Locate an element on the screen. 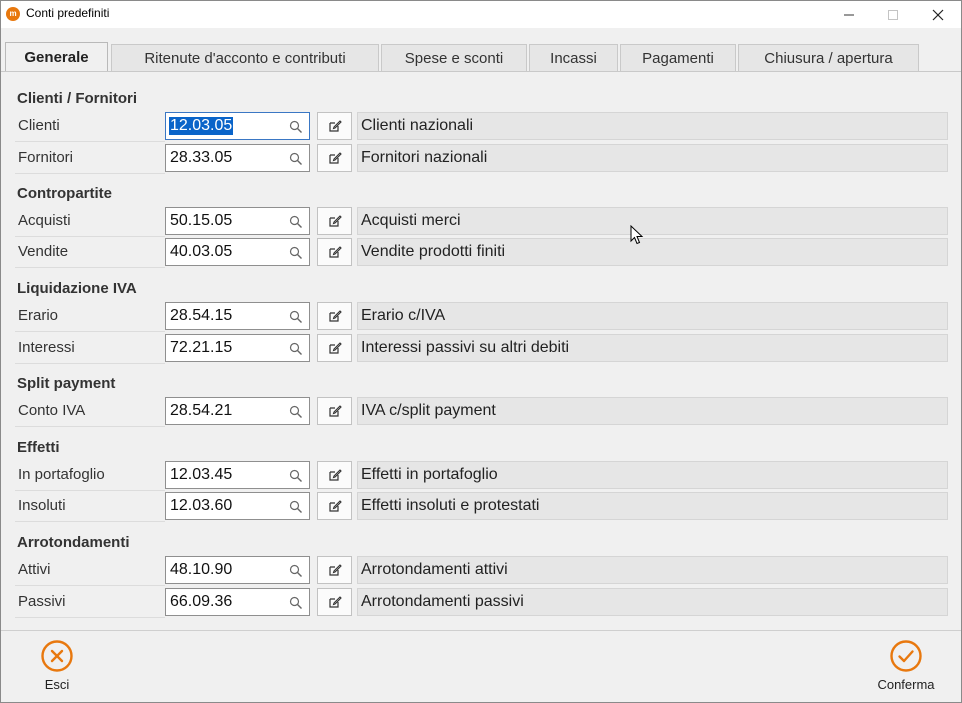 This screenshot has height=703, width=962. tab-pagamenti: Pagamenti is located at coordinates (678, 58).